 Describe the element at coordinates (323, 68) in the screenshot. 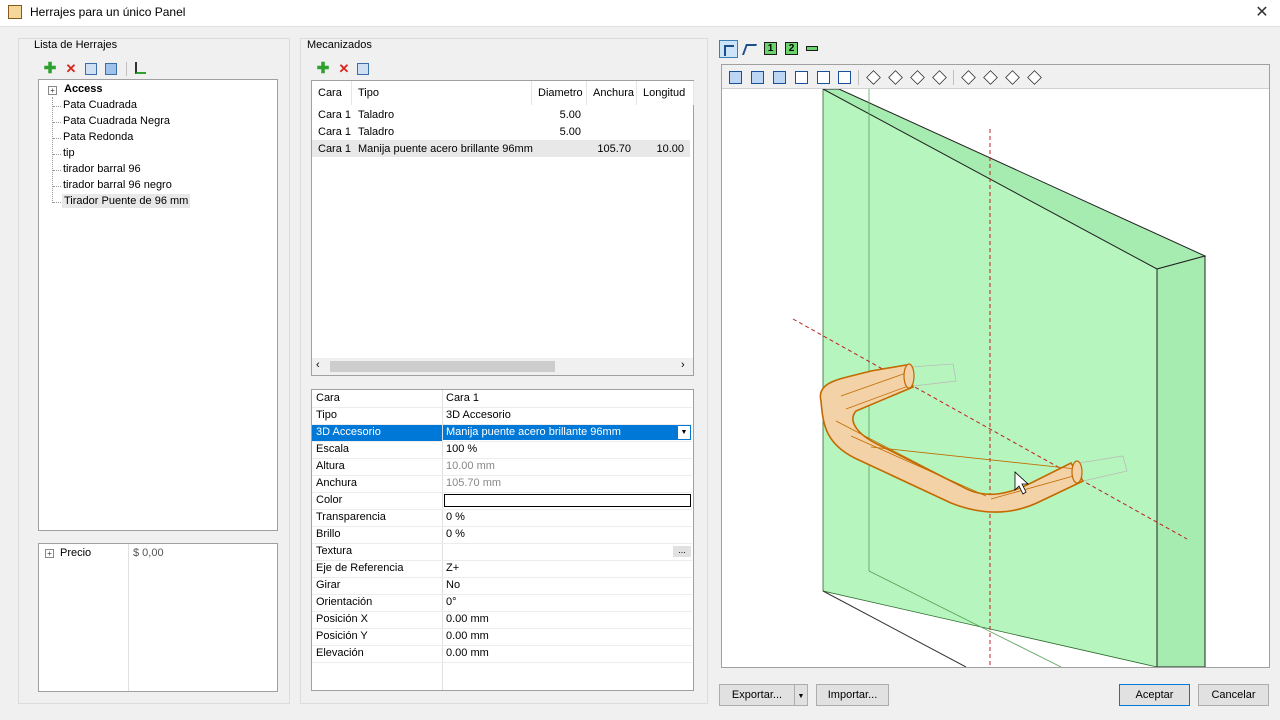

I see `add-machining-icon: ✚` at that location.